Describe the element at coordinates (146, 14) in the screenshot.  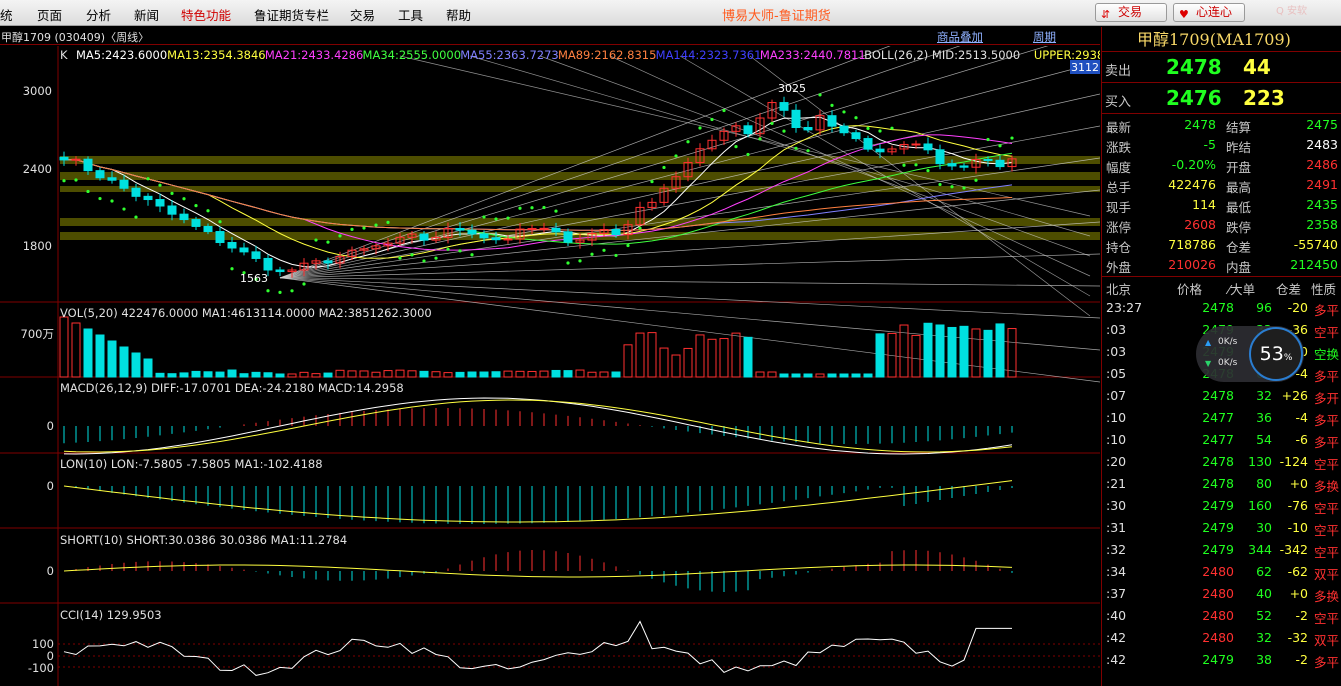
I see `menu-item-3: 新闻` at that location.